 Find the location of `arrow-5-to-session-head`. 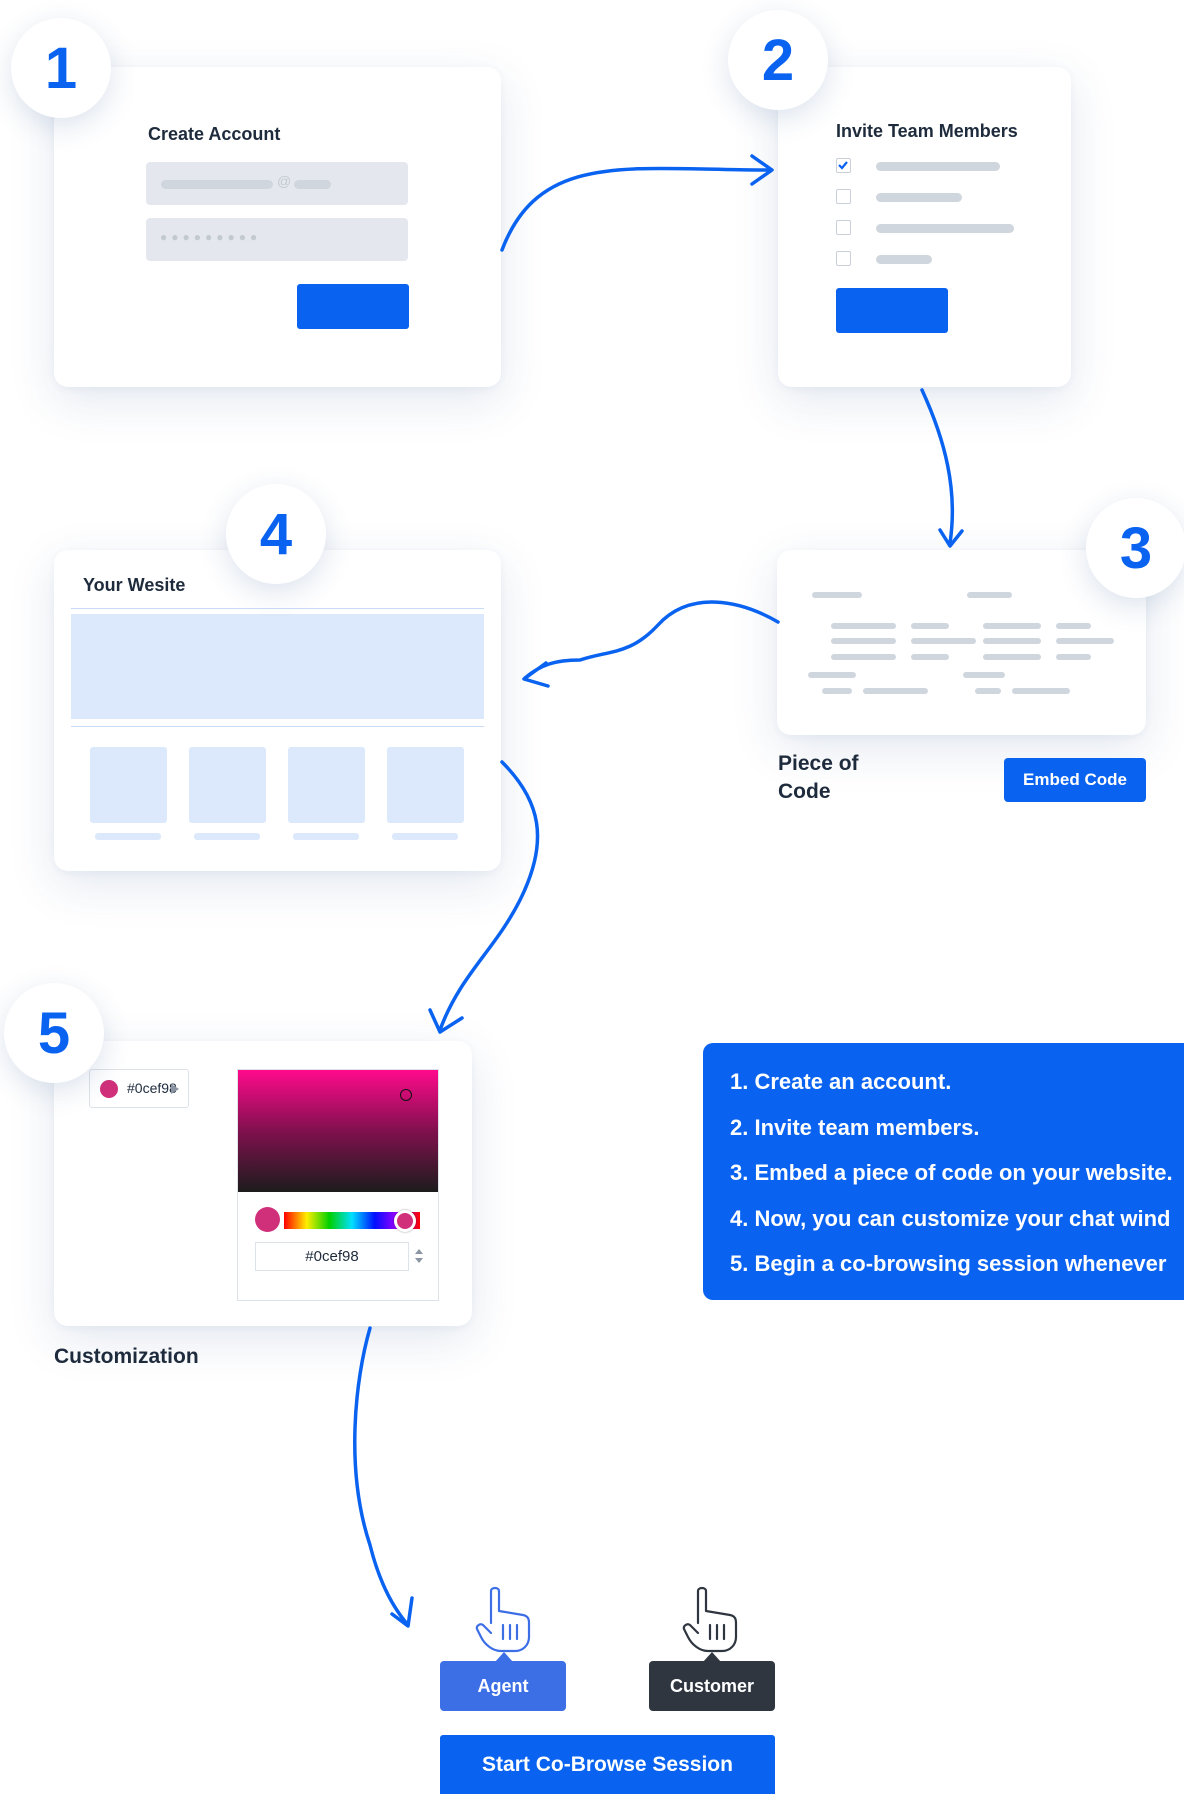

arrow-5-to-session-head is located at coordinates (402, 1612).